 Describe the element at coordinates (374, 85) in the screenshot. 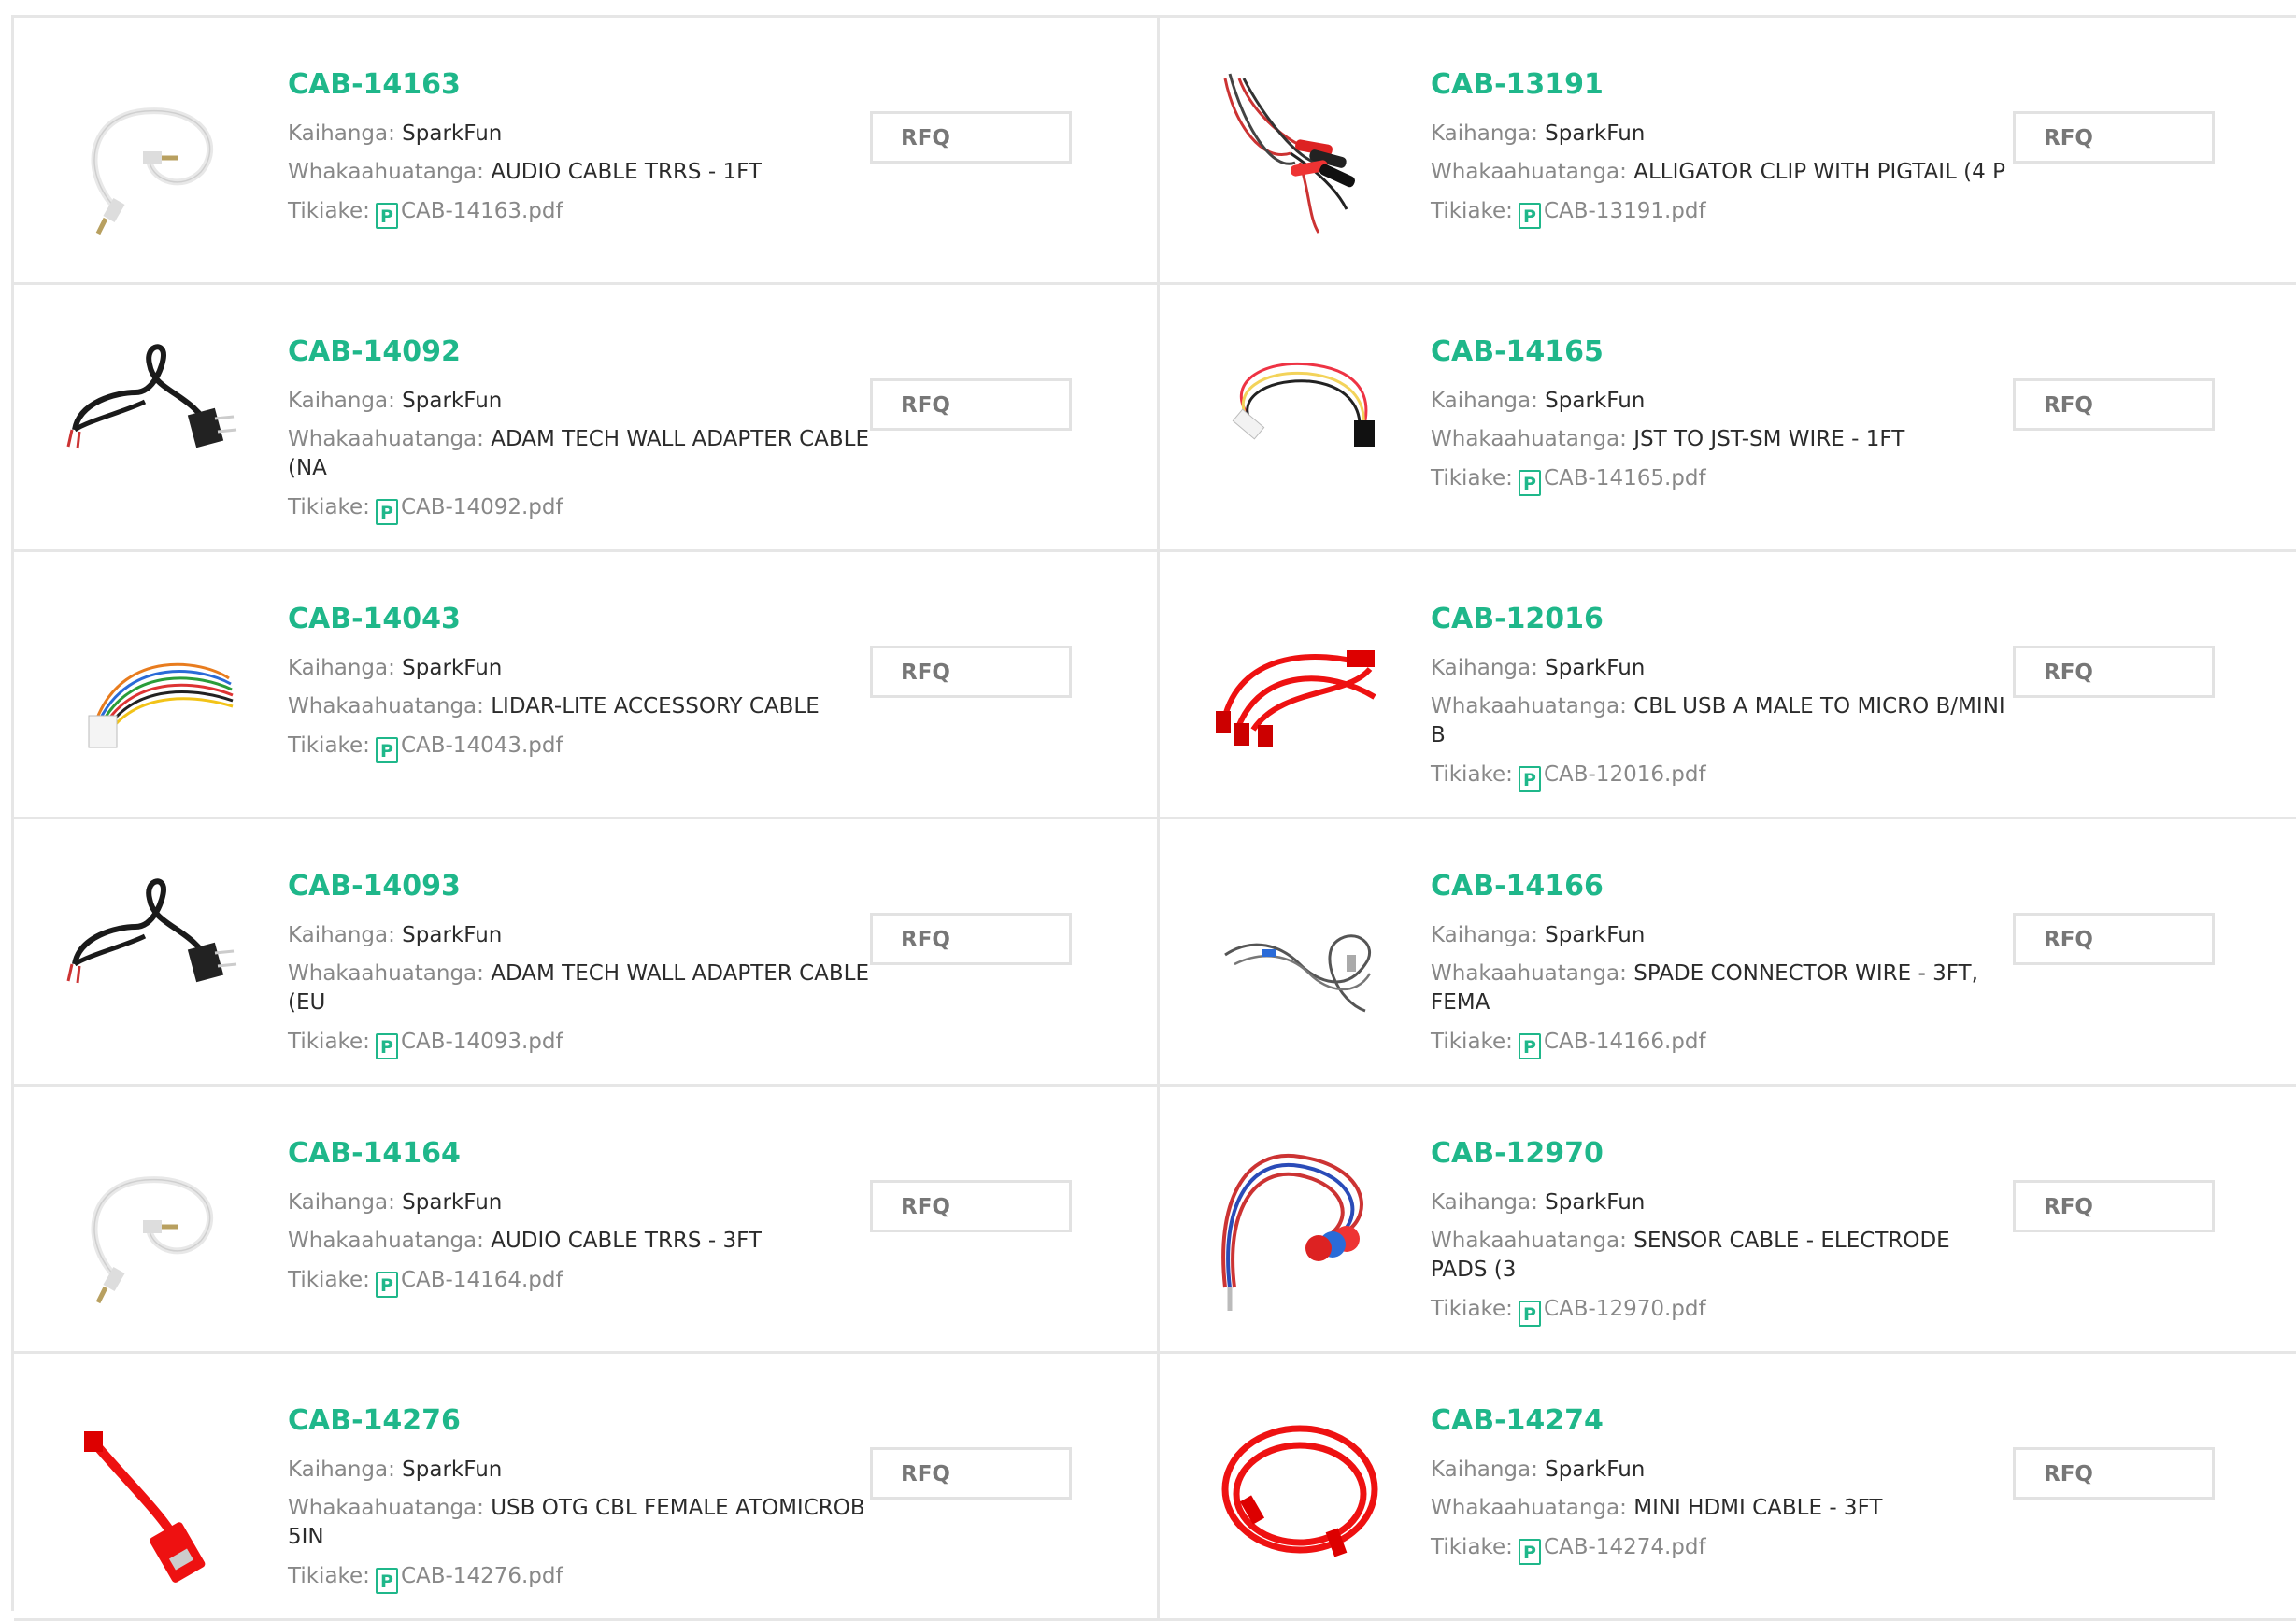

I see `part-number-link: CAB-14163` at that location.